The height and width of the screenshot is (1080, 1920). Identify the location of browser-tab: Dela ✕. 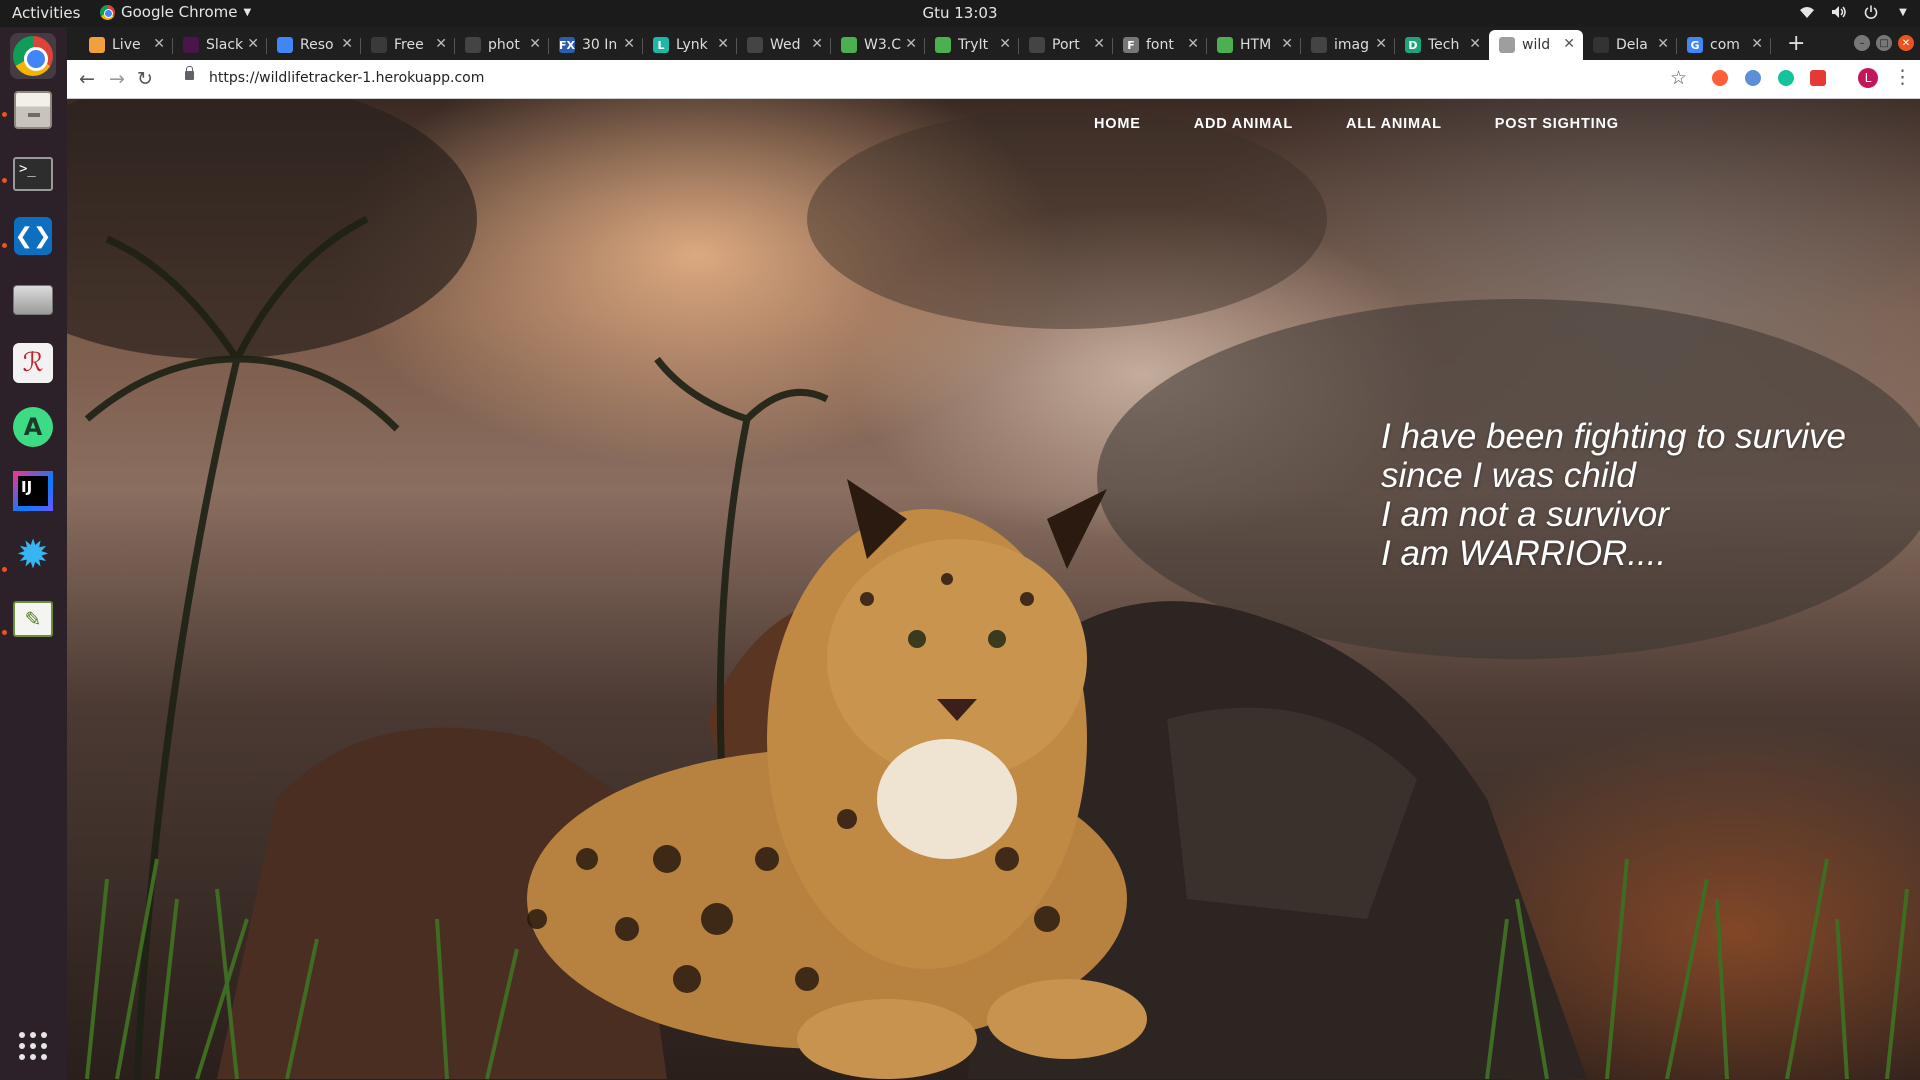
(1630, 45).